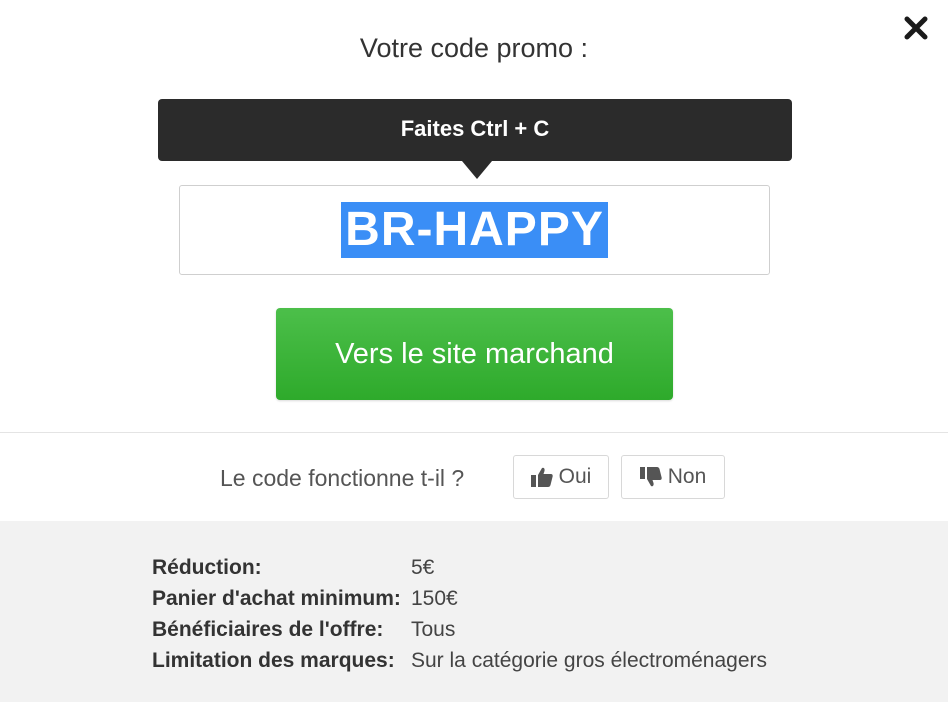 The image size is (948, 702). I want to click on divider, so click(474, 432).